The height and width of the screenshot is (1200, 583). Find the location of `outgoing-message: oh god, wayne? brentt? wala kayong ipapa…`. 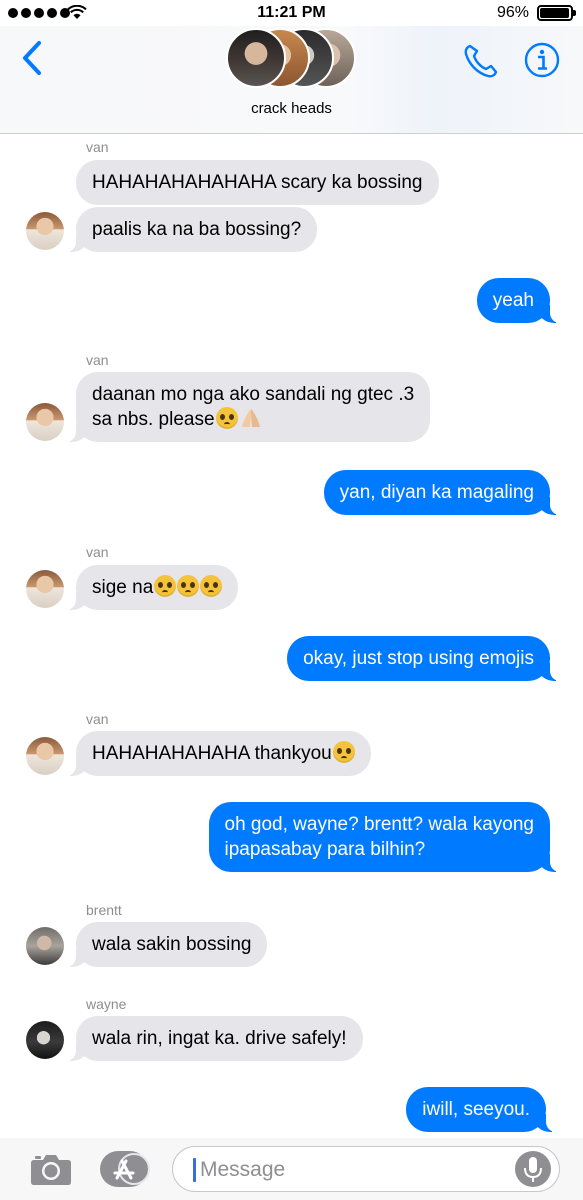

outgoing-message: oh god, wayne? brentt? wala kayong ipapa… is located at coordinates (384, 837).